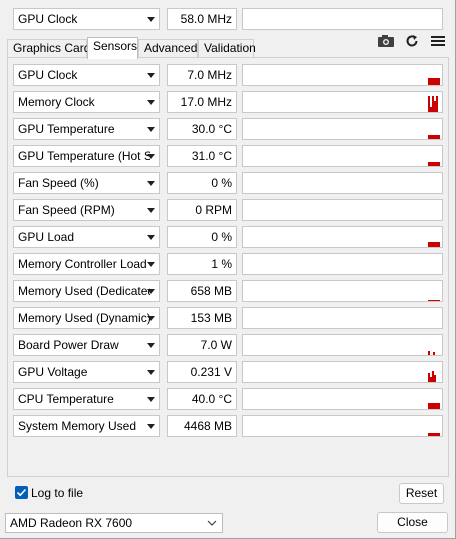  I want to click on top-sensor-row: GPU Clock 58.0 MHz, so click(228, 19).